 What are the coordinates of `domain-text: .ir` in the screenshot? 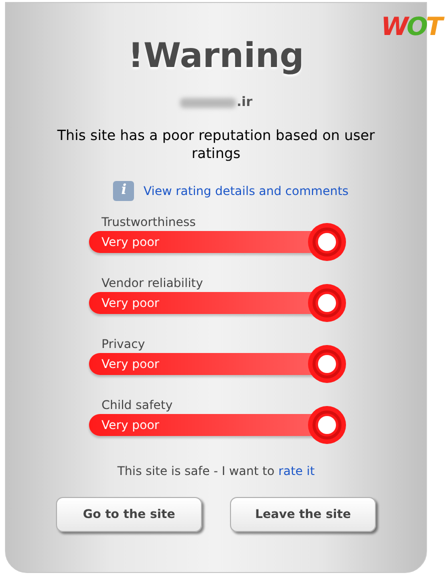 It's located at (244, 103).